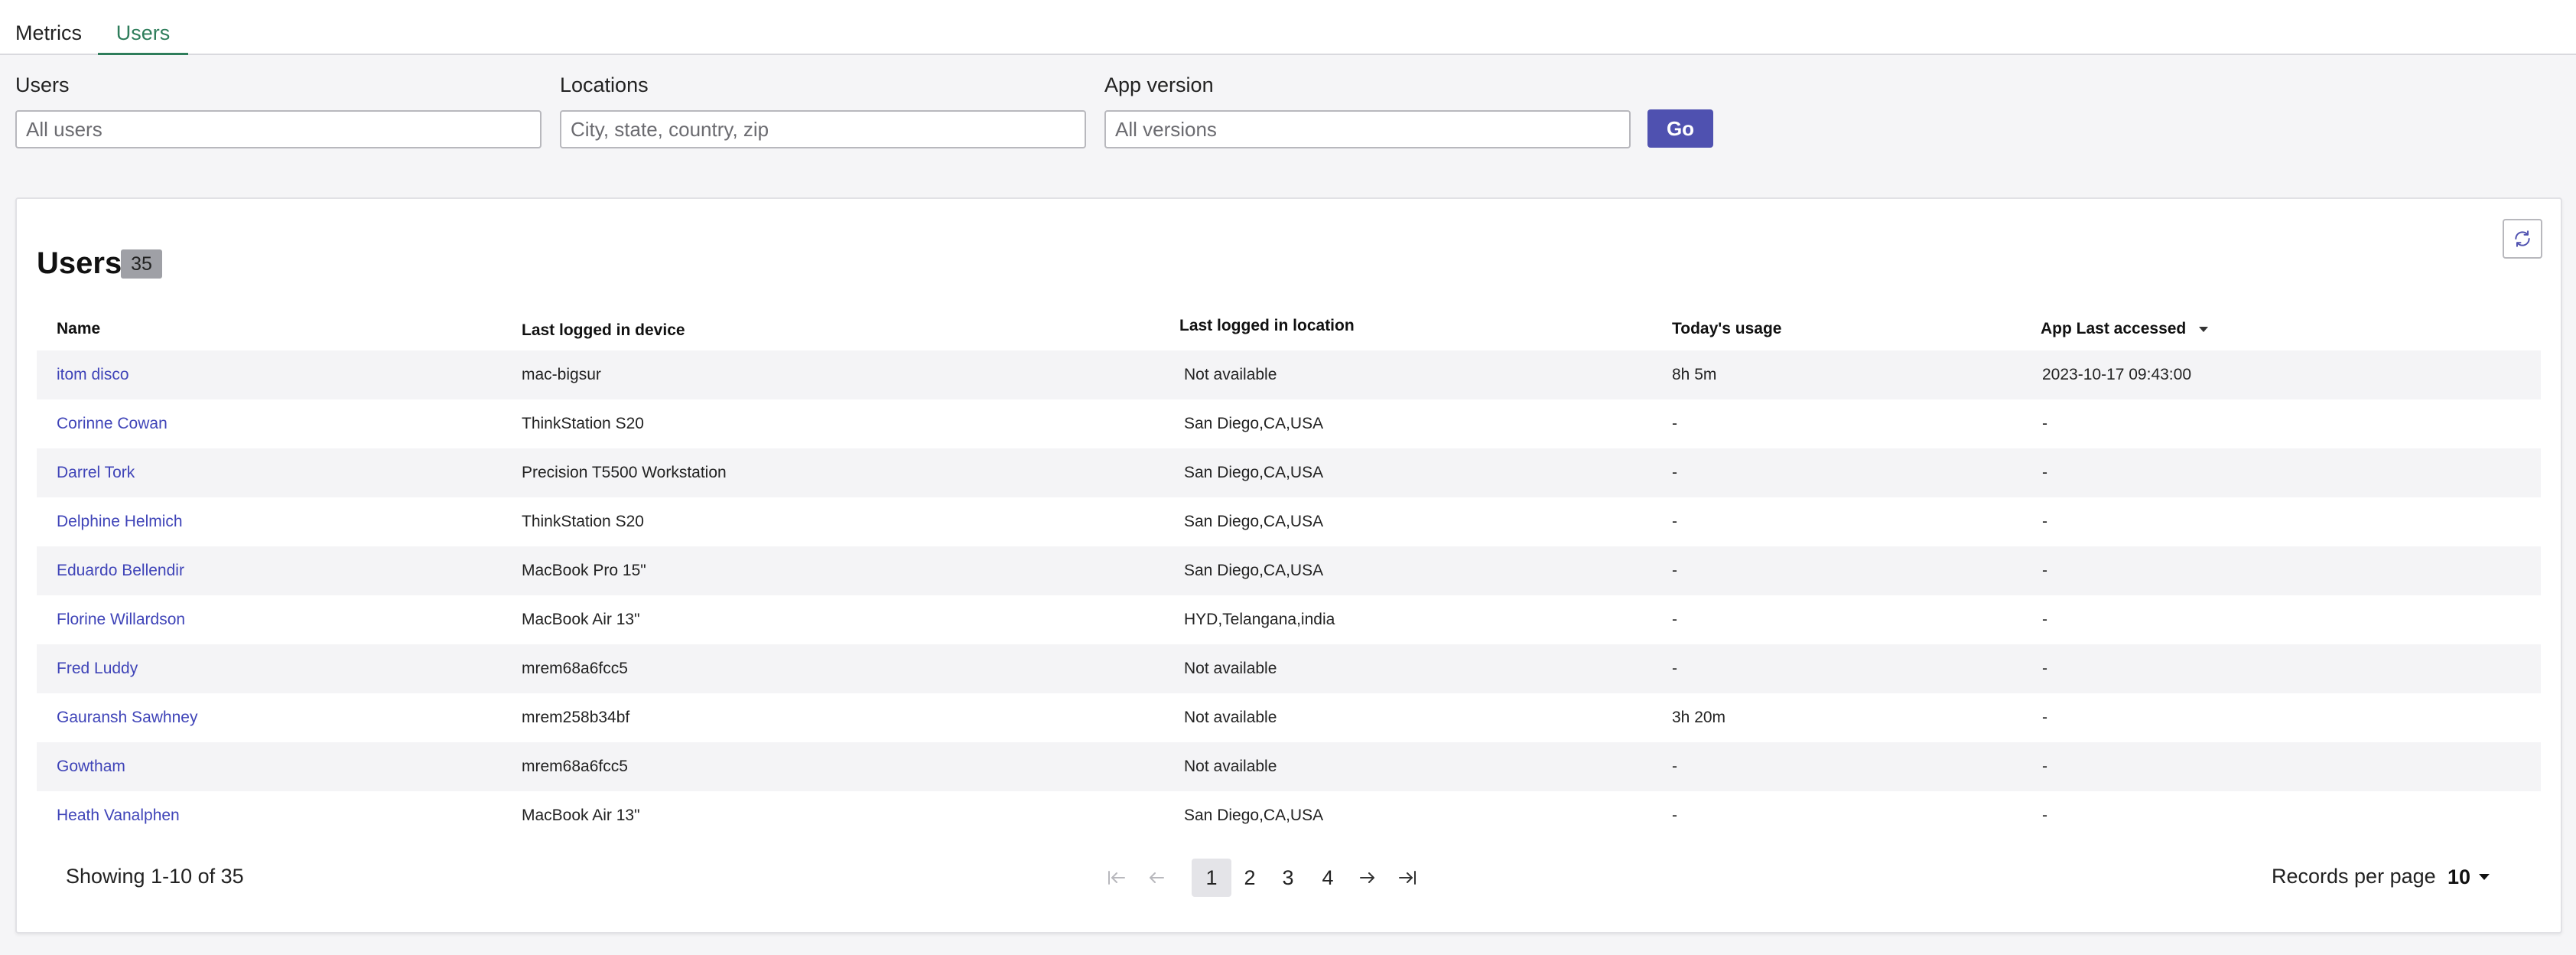 The width and height of the screenshot is (2576, 955). I want to click on records-per-page-select: 10, so click(2469, 877).